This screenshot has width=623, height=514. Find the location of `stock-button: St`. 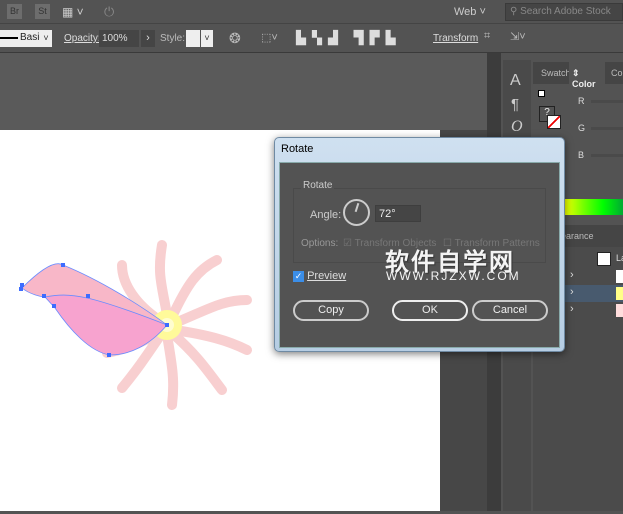

stock-button: St is located at coordinates (42, 11).